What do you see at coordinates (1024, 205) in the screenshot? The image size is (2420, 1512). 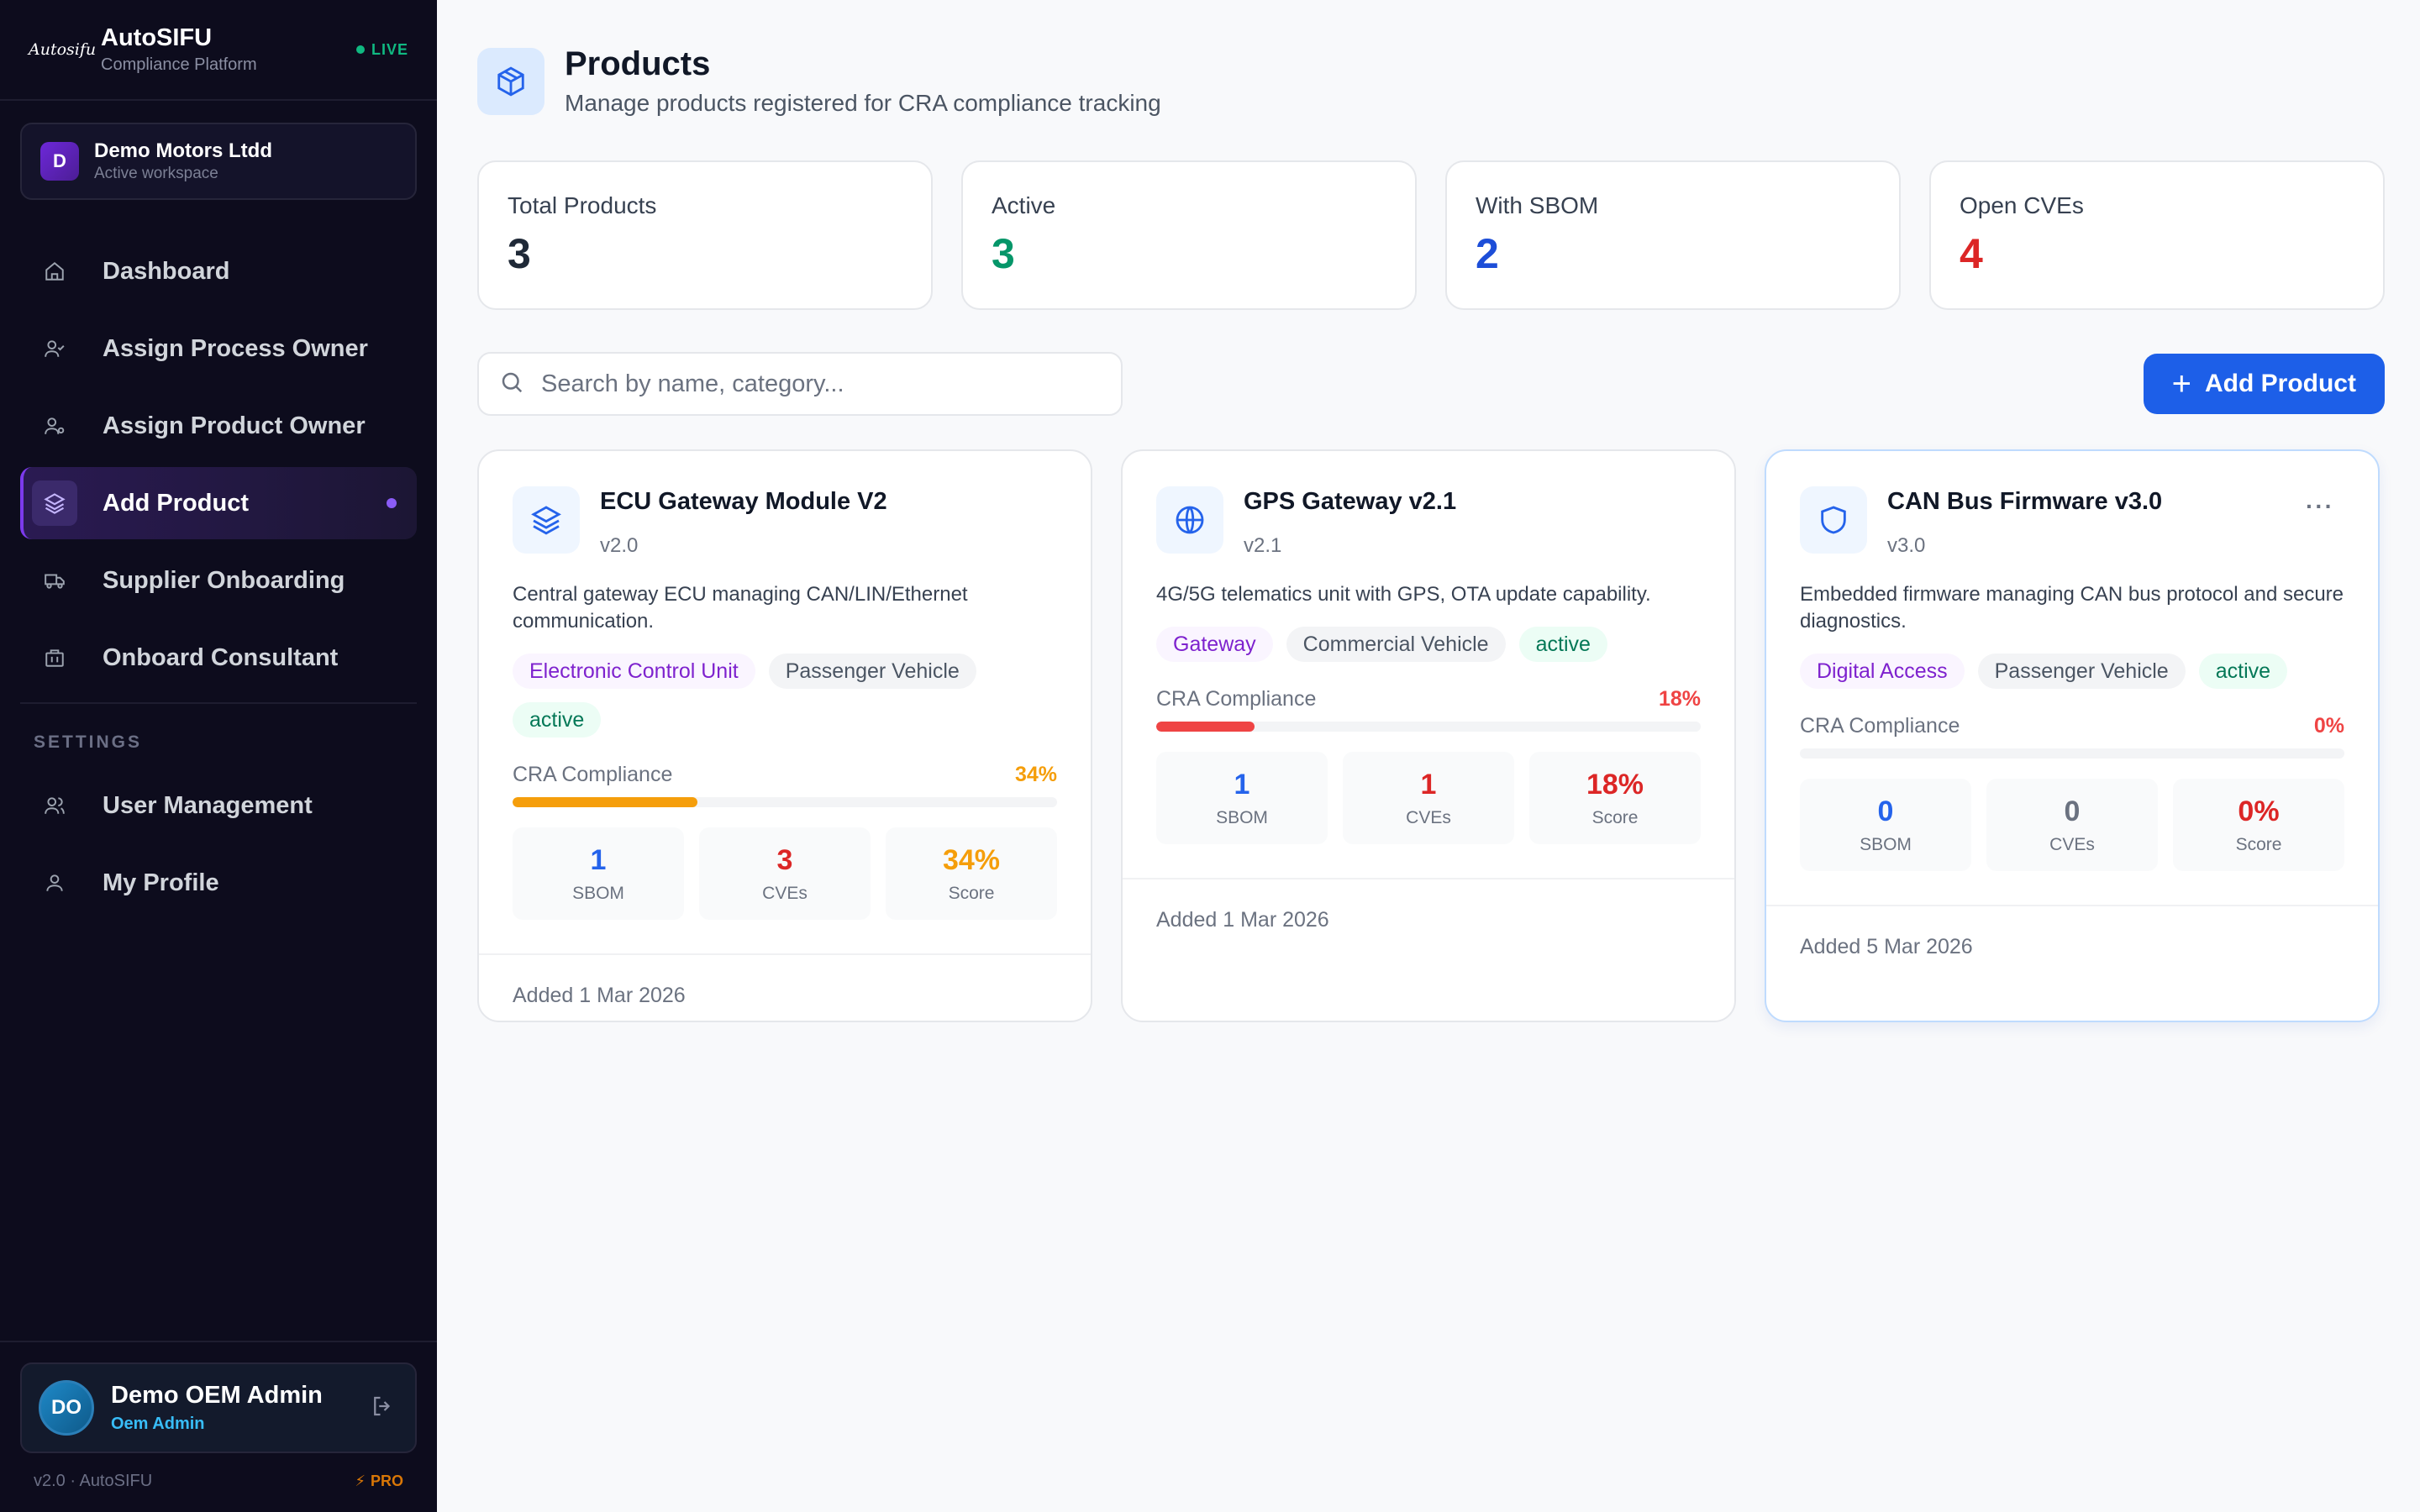 I see `stat-label: Active` at bounding box center [1024, 205].